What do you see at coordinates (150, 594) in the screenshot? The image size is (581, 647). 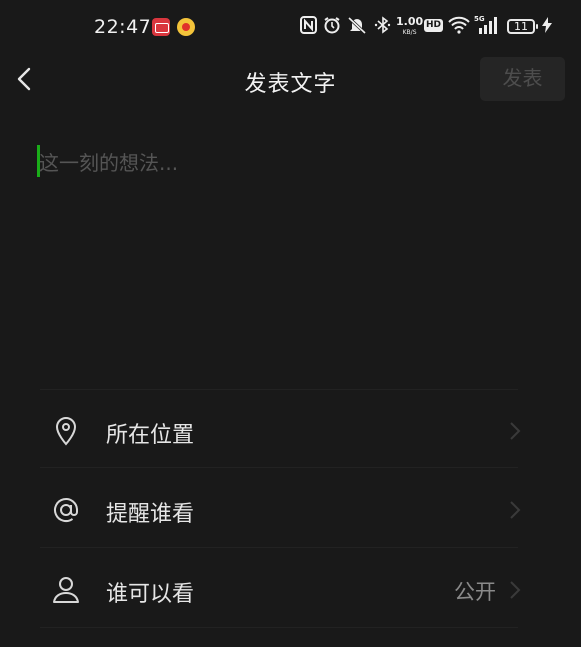 I see `visibility-label: 谁可以看` at bounding box center [150, 594].